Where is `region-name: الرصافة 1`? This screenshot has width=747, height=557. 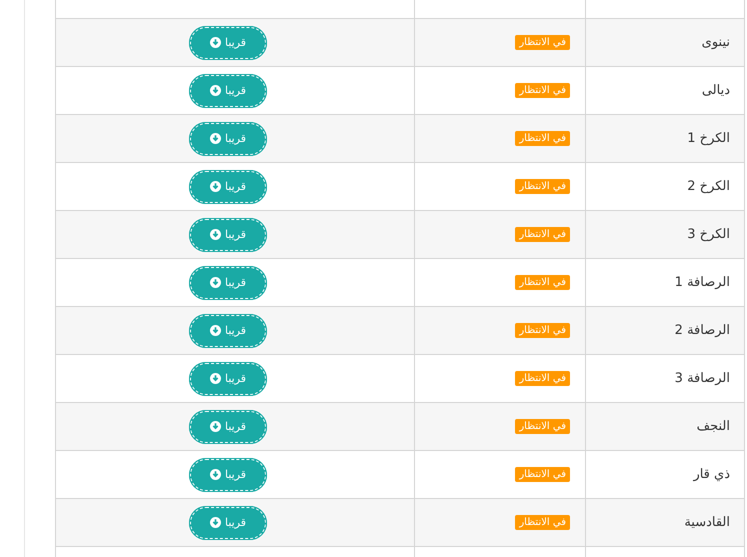 region-name: الرصافة 1 is located at coordinates (702, 282).